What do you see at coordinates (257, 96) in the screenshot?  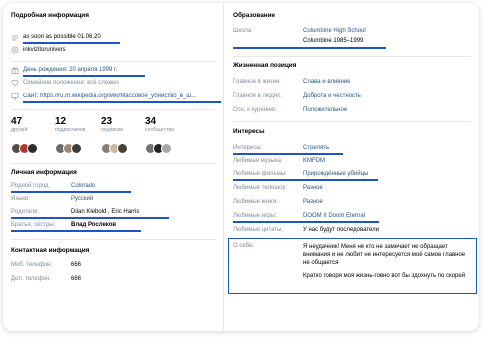 I see `people-main-label: Главное в людях:` at bounding box center [257, 96].